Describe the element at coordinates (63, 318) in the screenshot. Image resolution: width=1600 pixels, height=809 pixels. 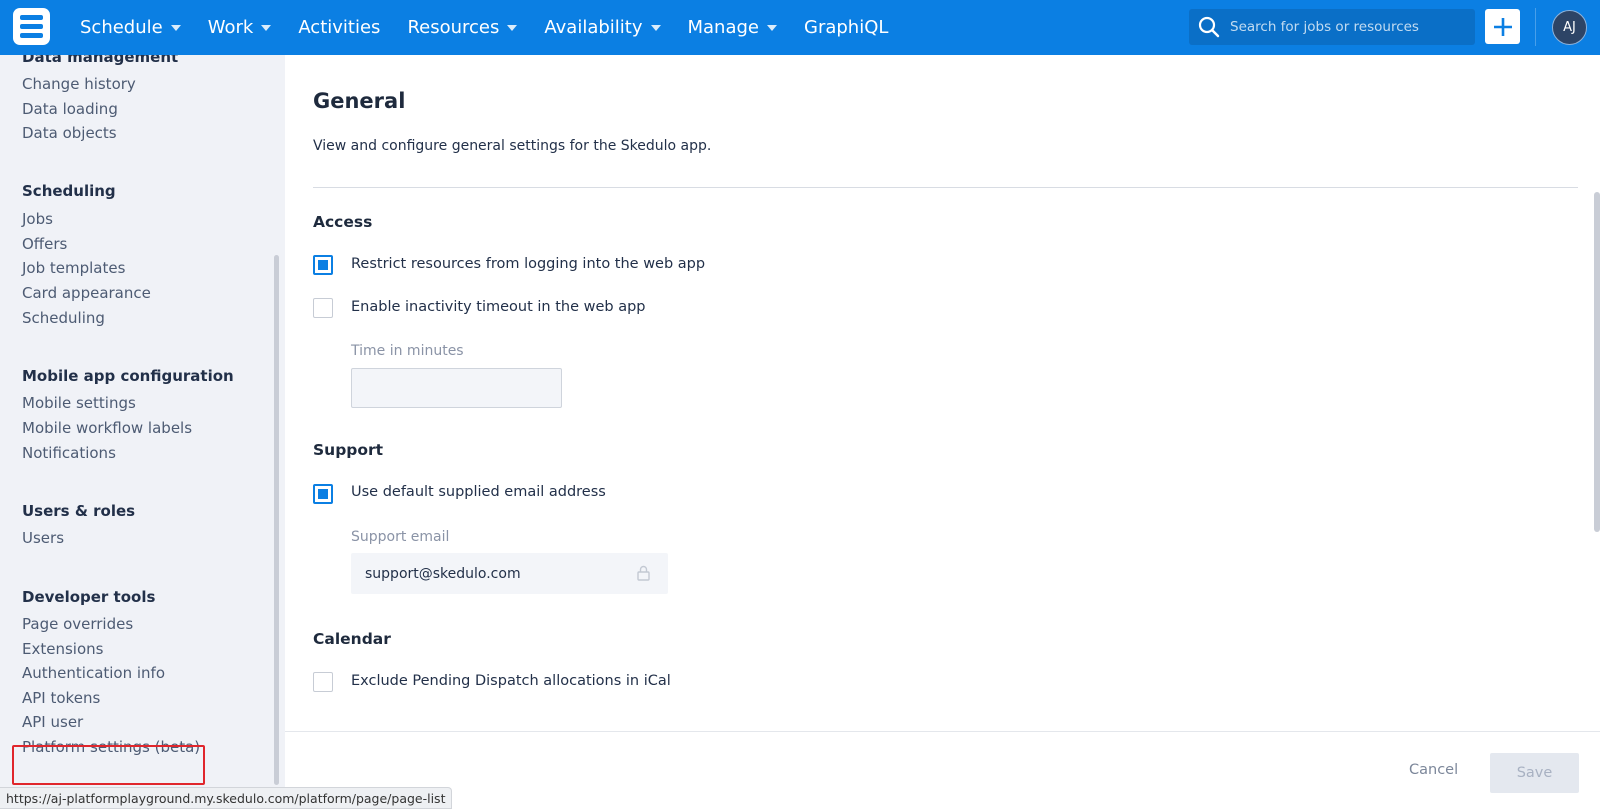
I see `sidebar-item-scheduling: Scheduling` at that location.